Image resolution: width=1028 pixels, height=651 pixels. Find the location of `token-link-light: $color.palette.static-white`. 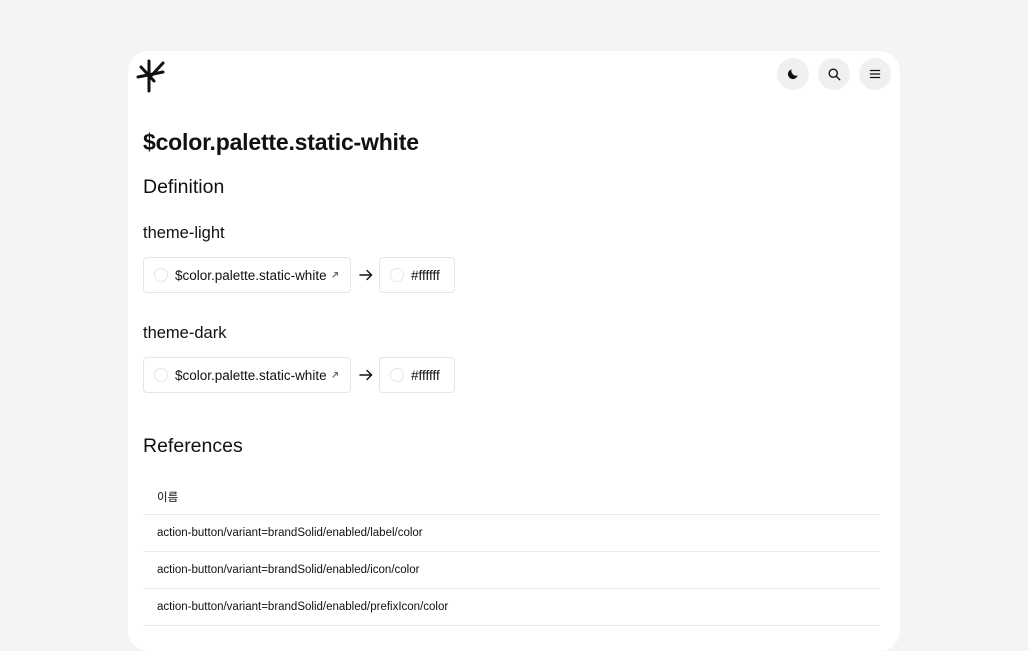

token-link-light: $color.palette.static-white is located at coordinates (247, 275).